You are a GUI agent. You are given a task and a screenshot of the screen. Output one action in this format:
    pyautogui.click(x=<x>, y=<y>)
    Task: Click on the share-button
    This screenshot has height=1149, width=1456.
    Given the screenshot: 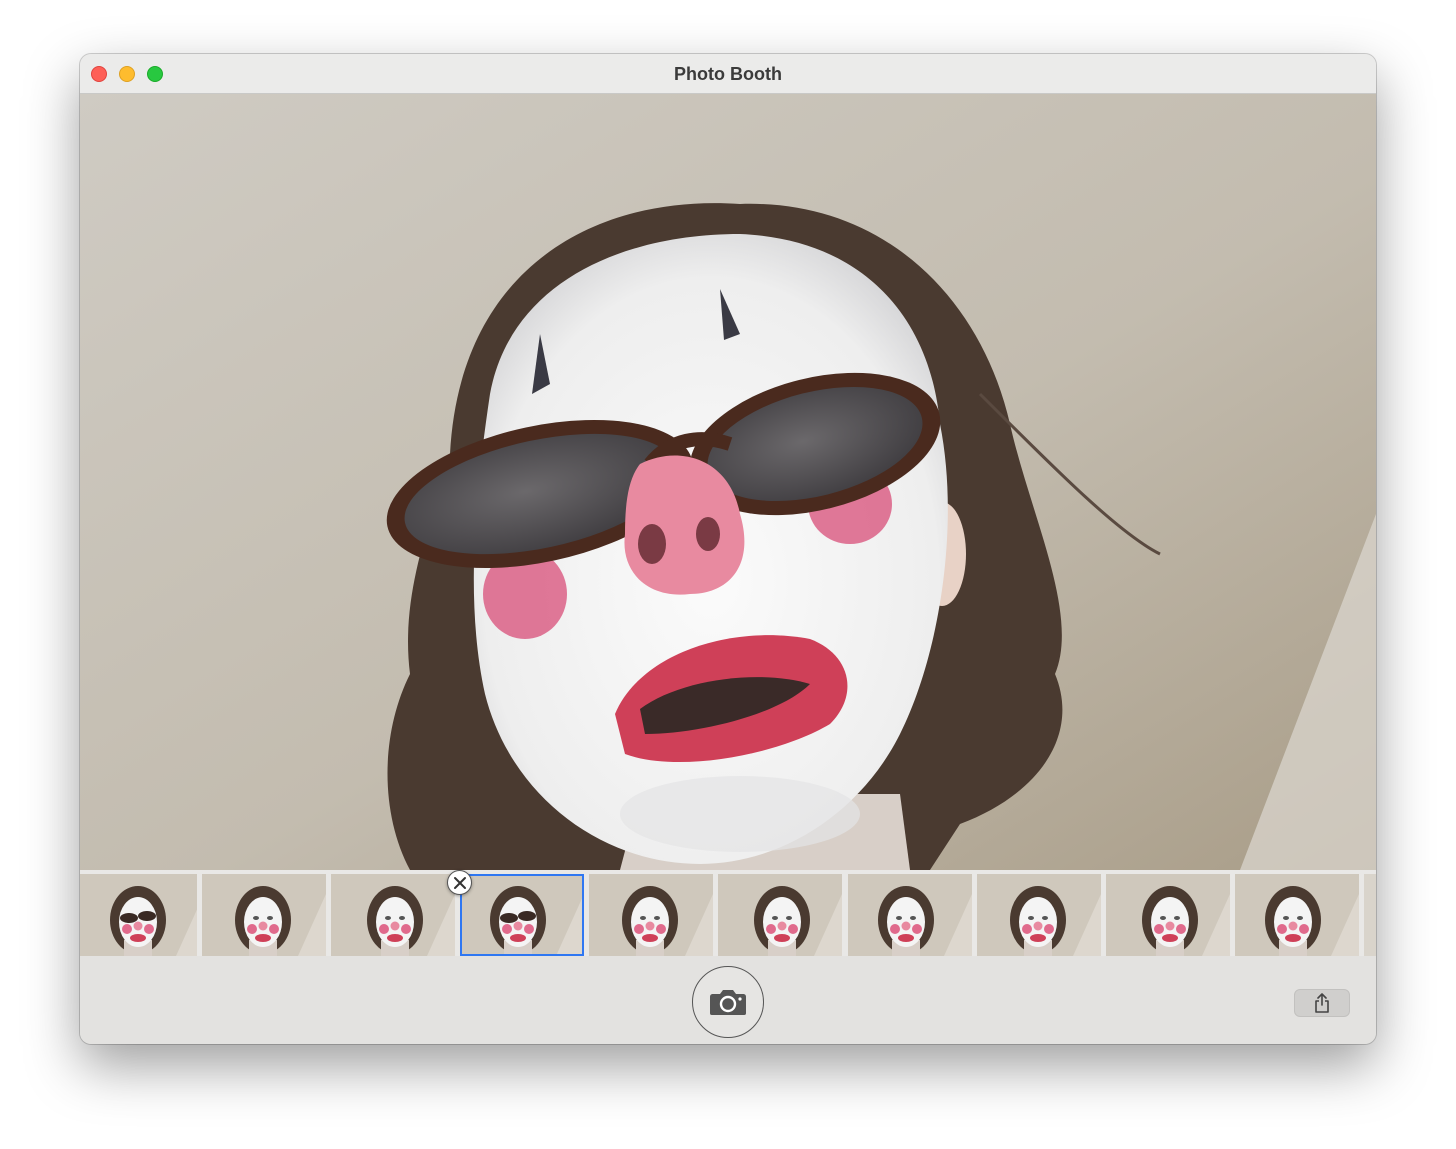 What is the action you would take?
    pyautogui.click(x=1322, y=1003)
    